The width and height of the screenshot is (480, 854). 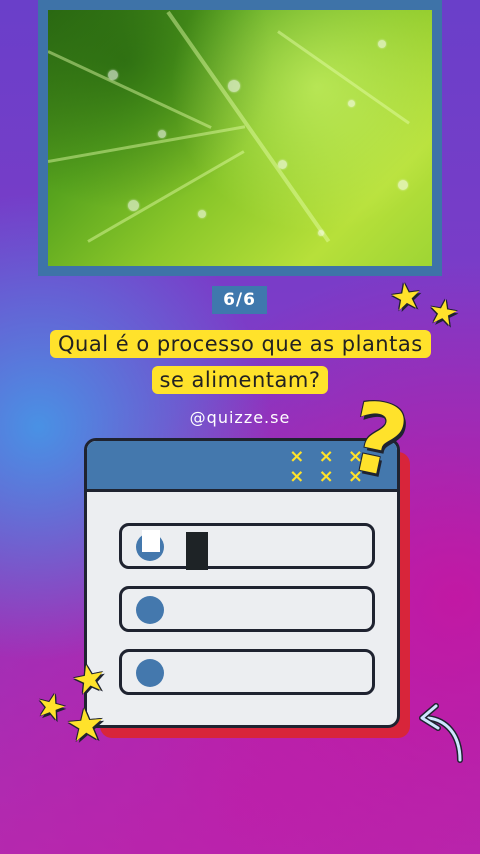 I want to click on curved-arrow-icon, so click(x=441, y=733).